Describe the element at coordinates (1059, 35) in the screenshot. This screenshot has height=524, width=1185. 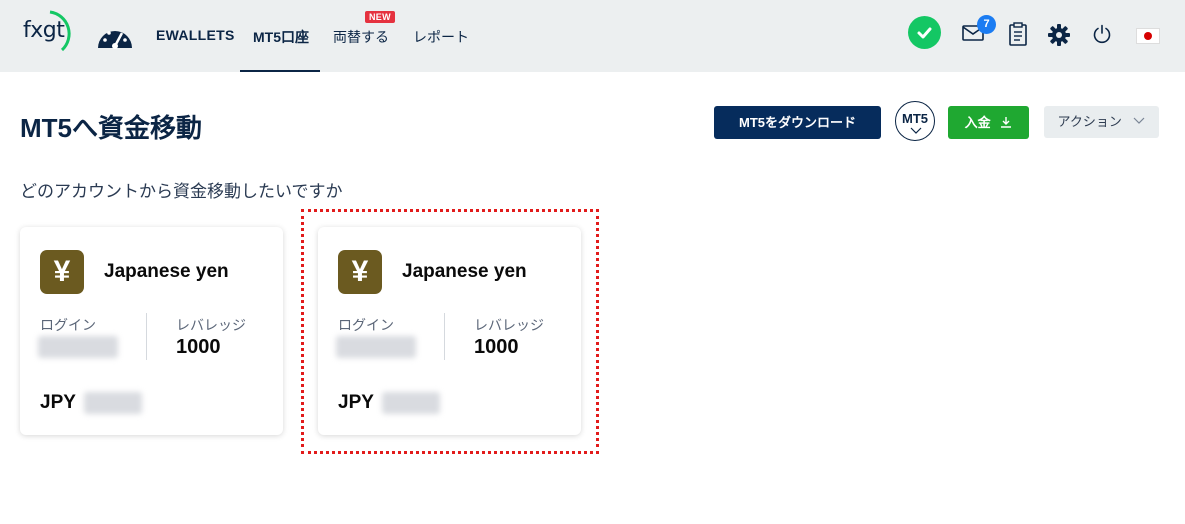
I see `gear-icon` at that location.